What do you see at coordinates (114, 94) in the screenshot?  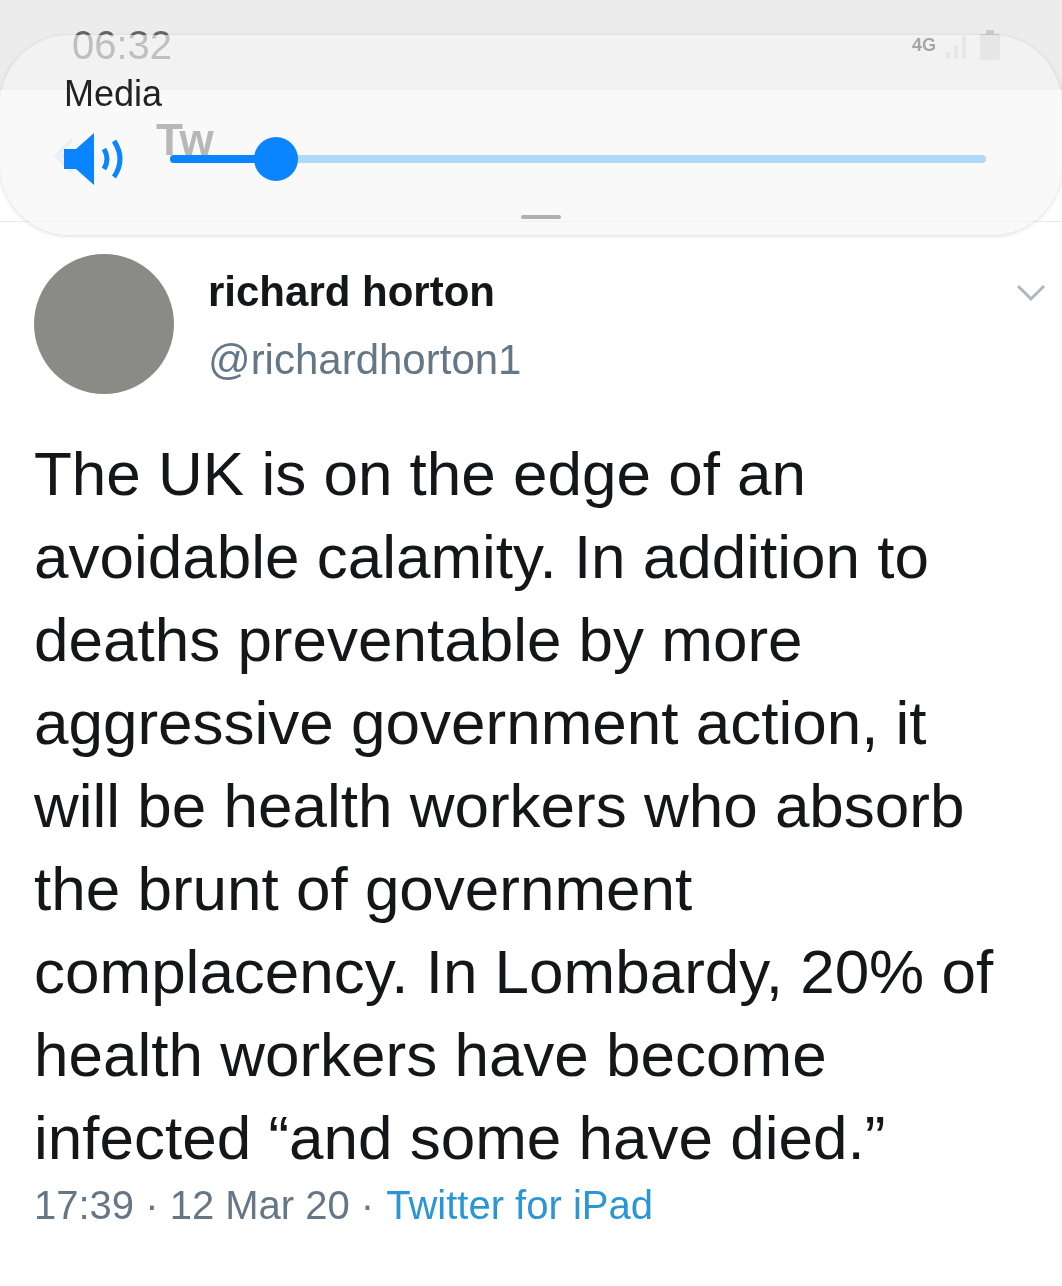 I see `panel-title: Media` at bounding box center [114, 94].